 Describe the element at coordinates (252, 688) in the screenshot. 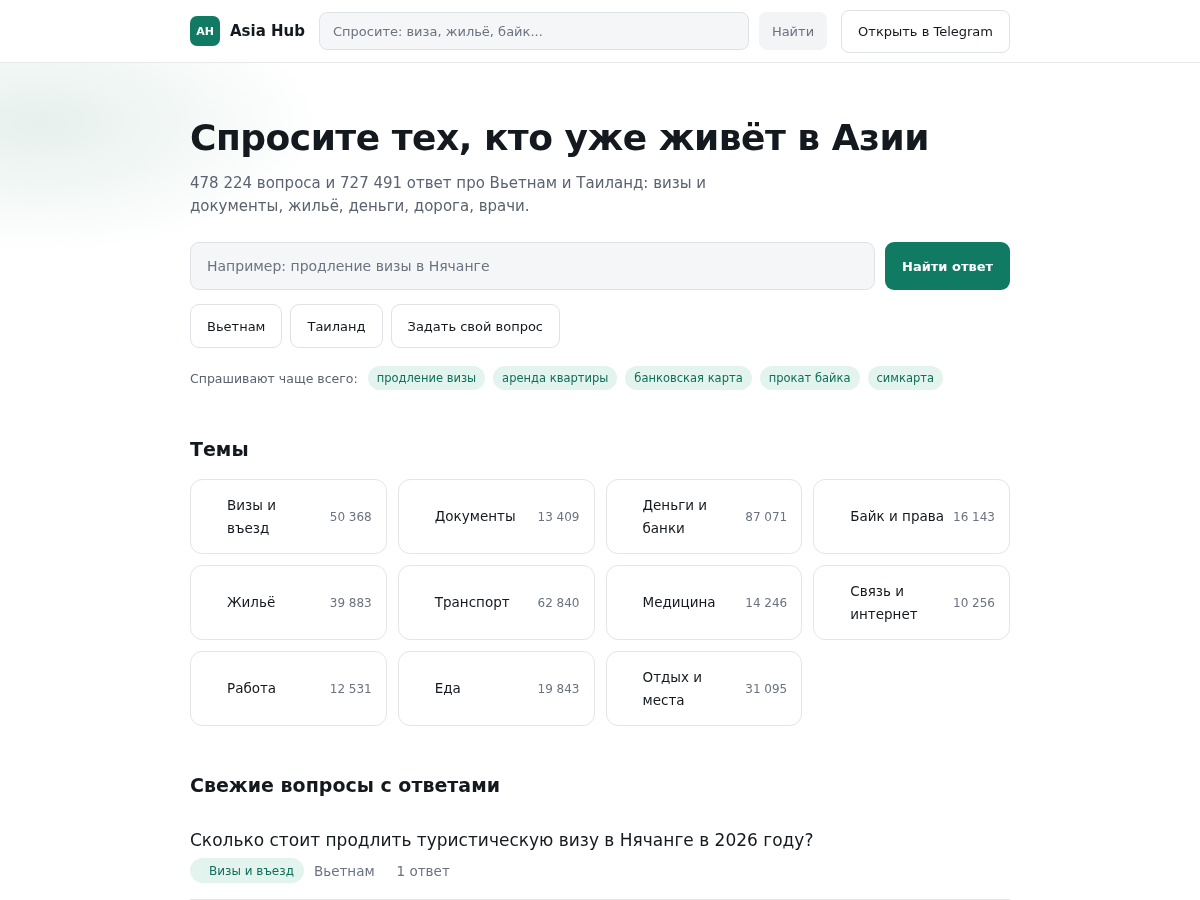

I see `topic-name: Работа` at that location.